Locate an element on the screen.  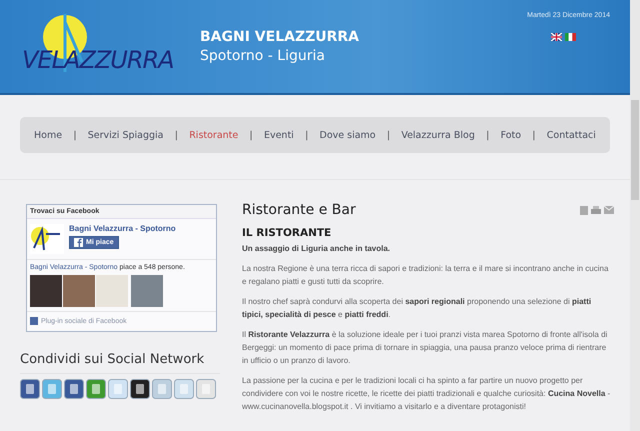
site-subtitle: Spotorno - Liguria is located at coordinates (263, 56).